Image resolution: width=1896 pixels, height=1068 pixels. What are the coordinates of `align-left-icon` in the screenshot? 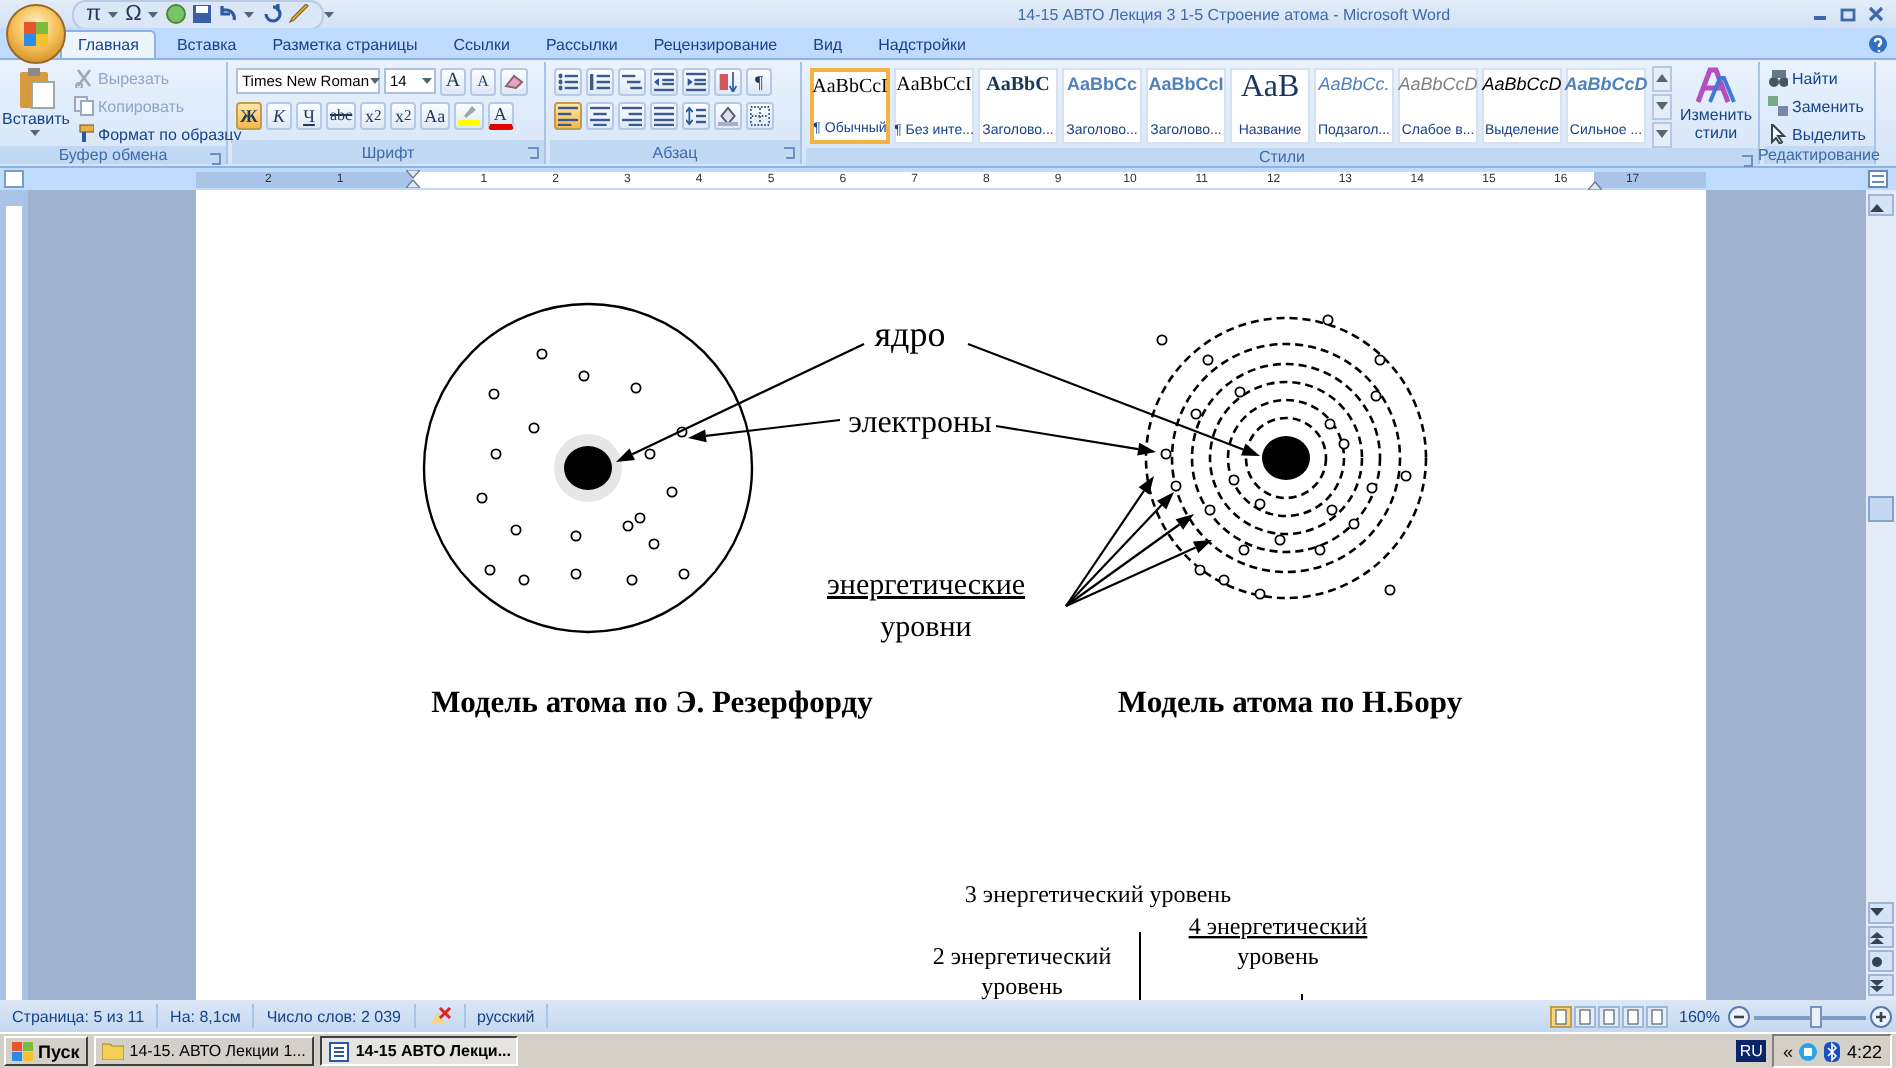 It's located at (568, 115).